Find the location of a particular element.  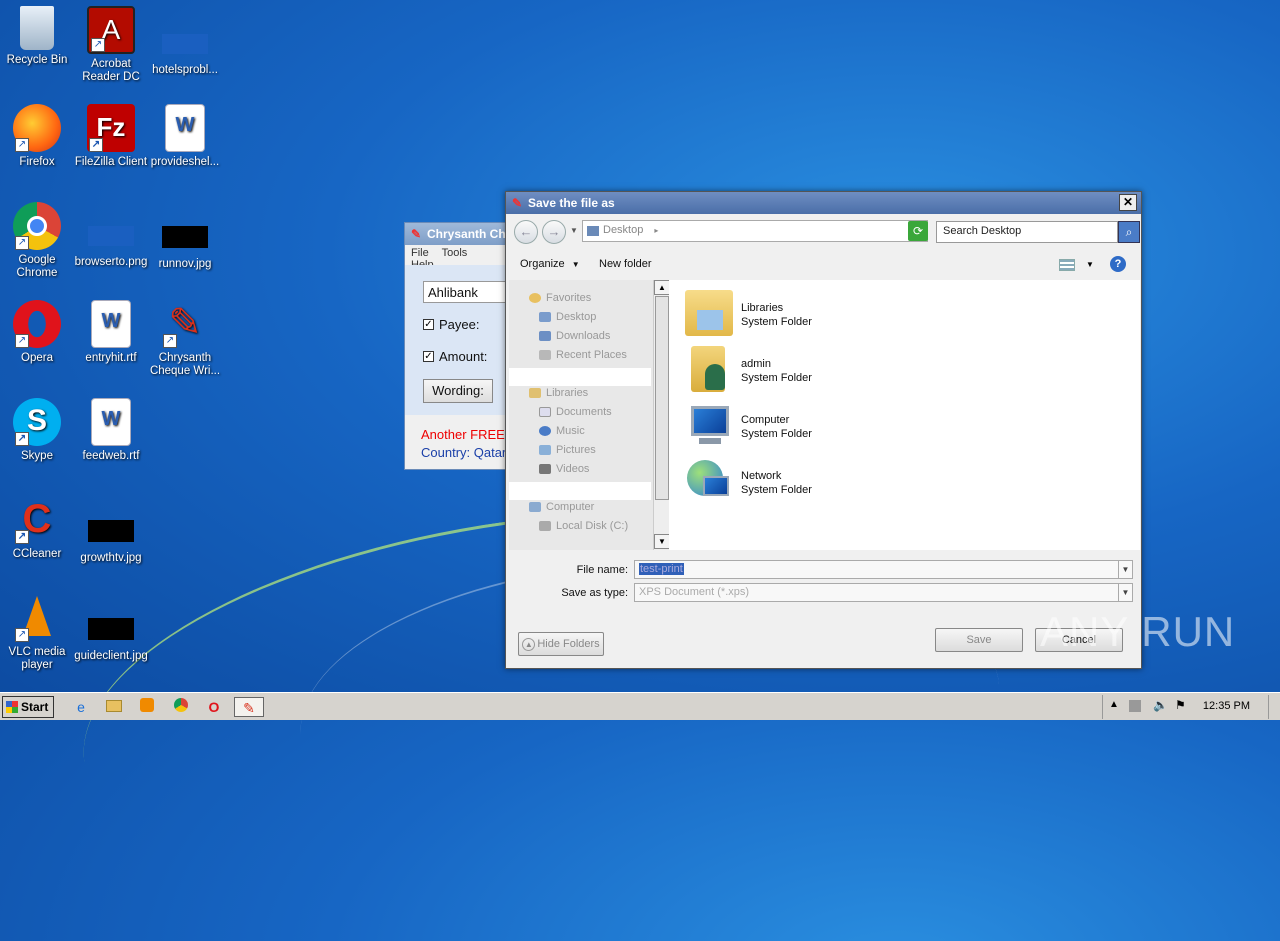

file-name-input: test-print ▼ is located at coordinates (883, 569).